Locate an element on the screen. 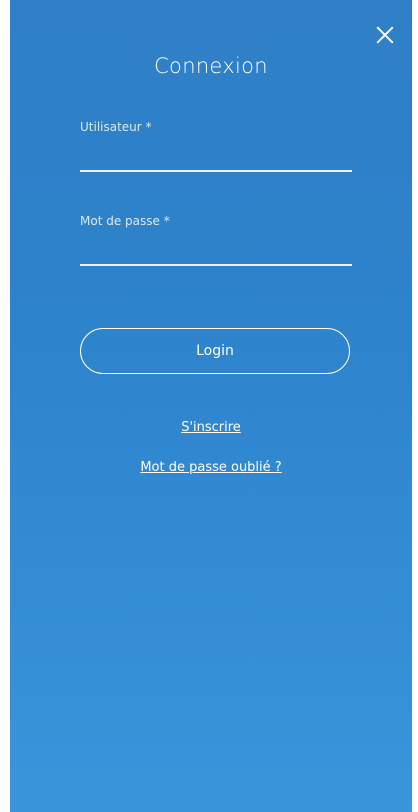  login-button: Login is located at coordinates (215, 351).